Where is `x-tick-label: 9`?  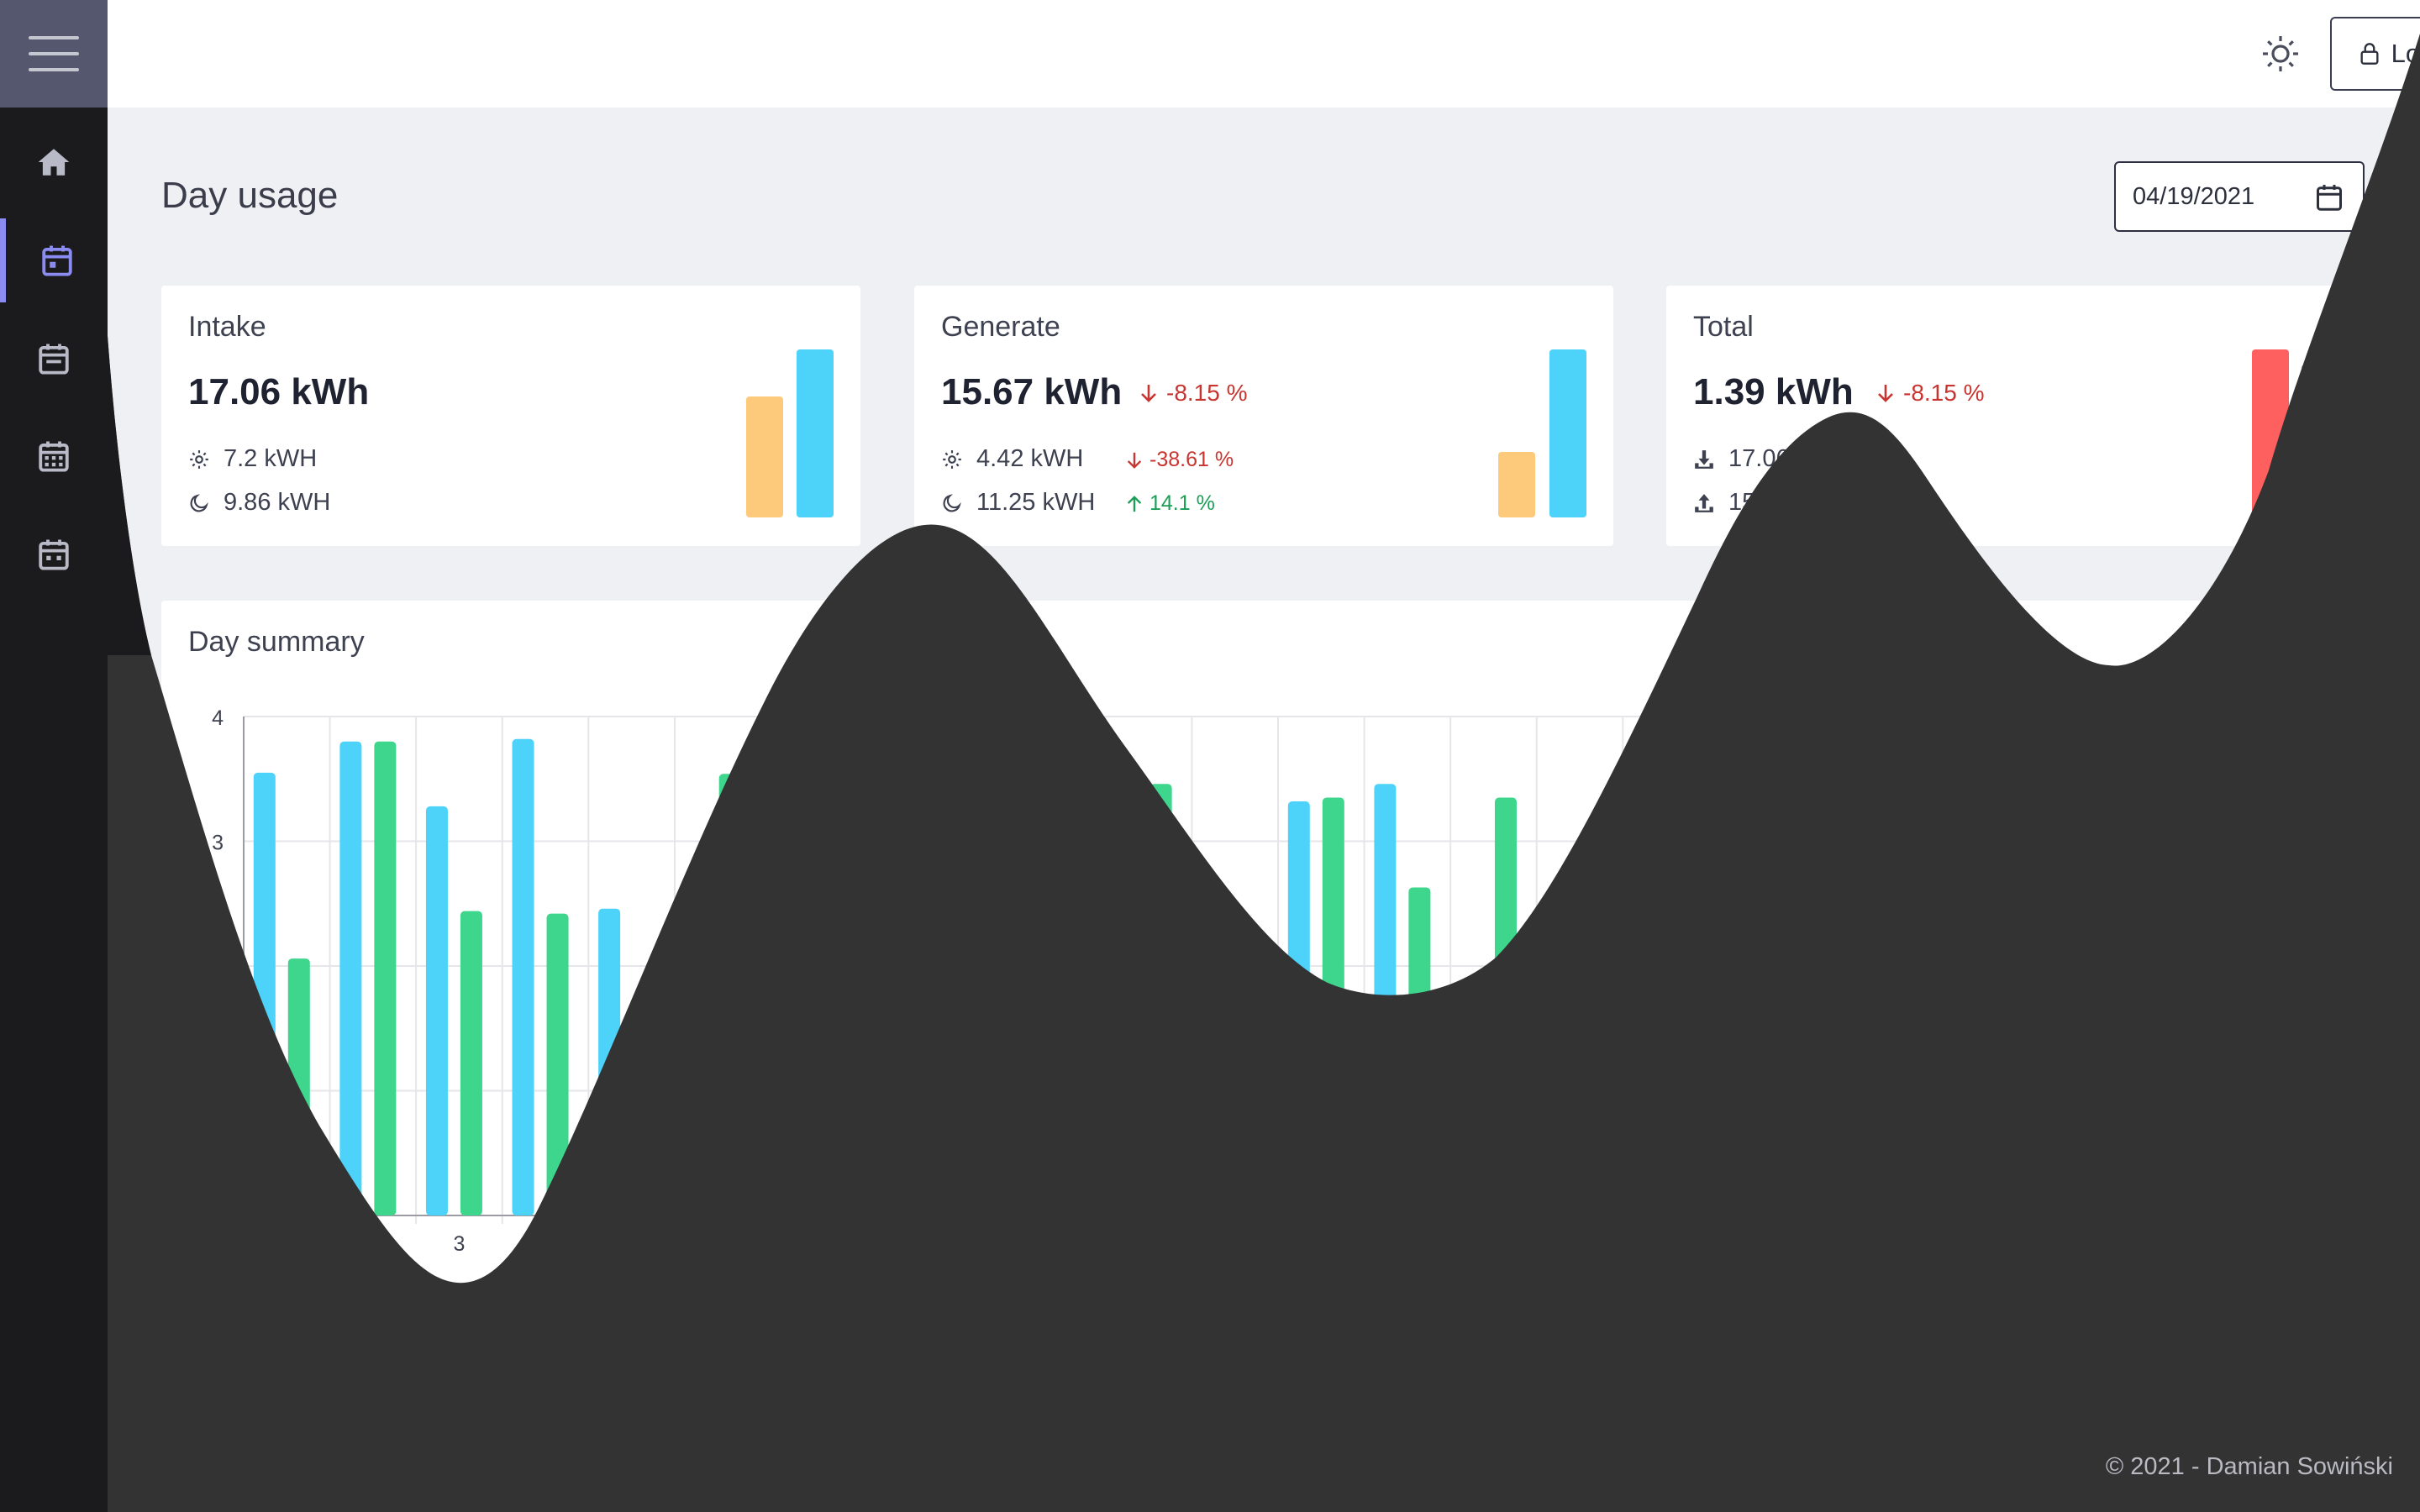
x-tick-label: 9 is located at coordinates (976, 1244).